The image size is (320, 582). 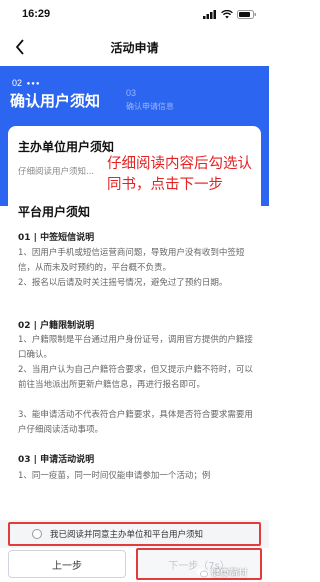 I want to click on page-title: 活动申请, so click(x=134, y=47).